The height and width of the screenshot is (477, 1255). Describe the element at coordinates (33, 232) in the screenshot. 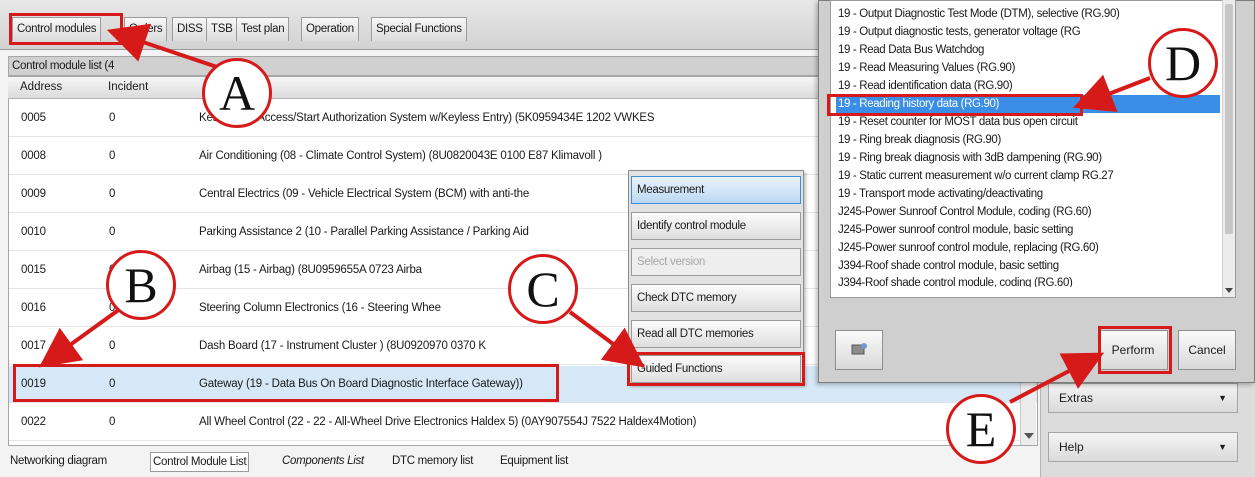

I see `row-address: 0010` at that location.